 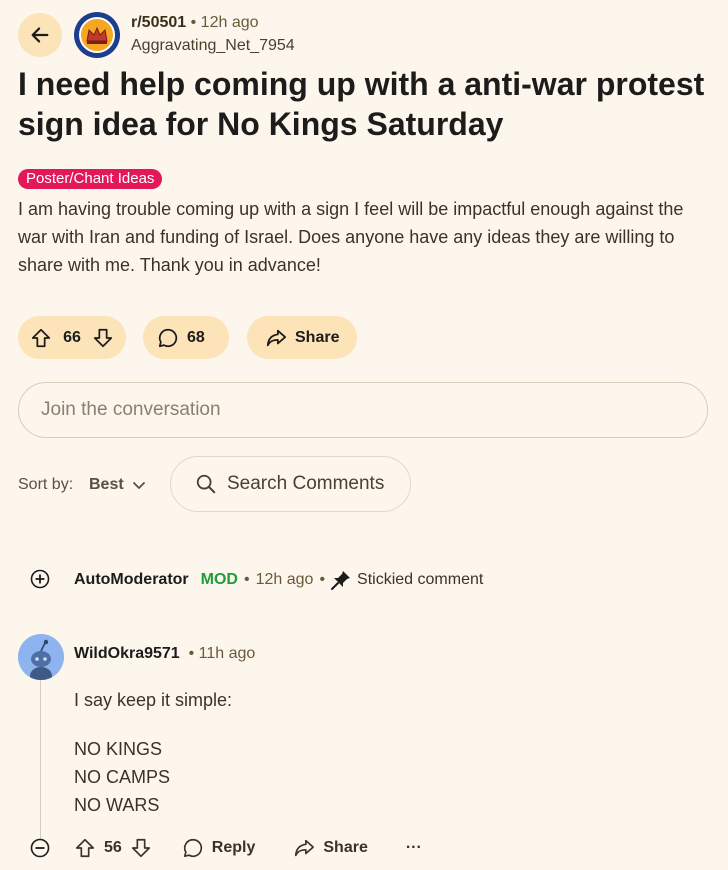 I want to click on reply-label: Reply, so click(x=233, y=847).